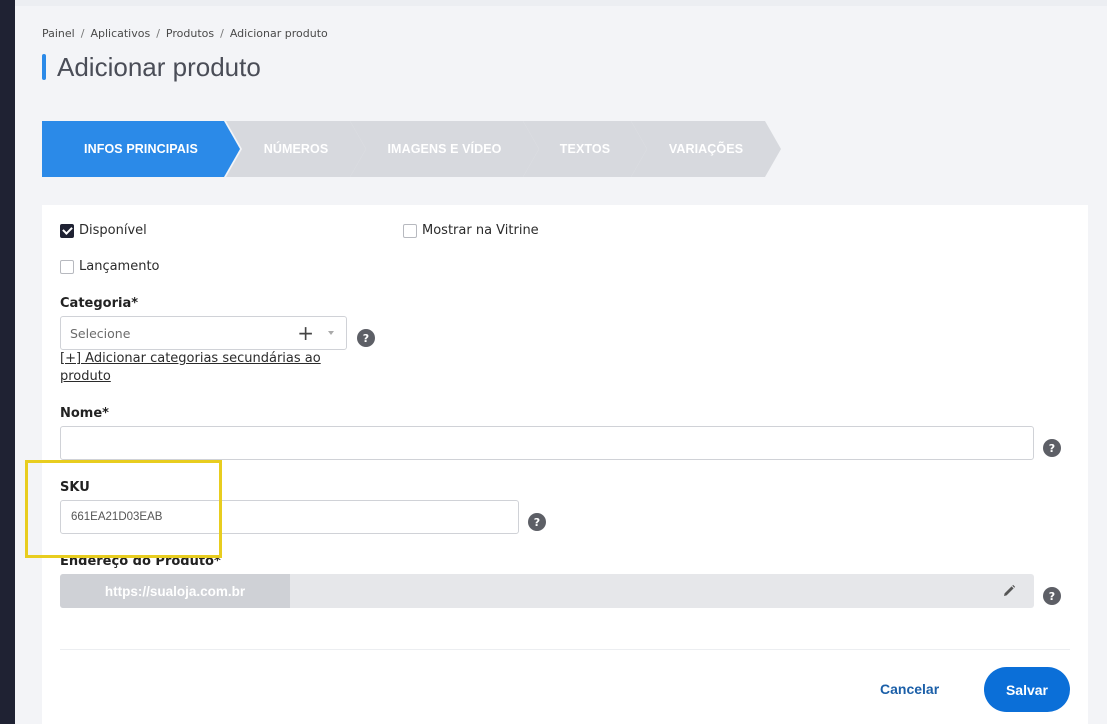 This screenshot has height=724, width=1107. Describe the element at coordinates (44, 67) in the screenshot. I see `title-accent-bar` at that location.